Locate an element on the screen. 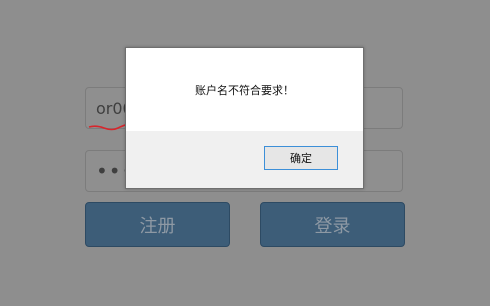 This screenshot has height=306, width=490. alert-message: 账户名不符合要求！ is located at coordinates (244, 90).